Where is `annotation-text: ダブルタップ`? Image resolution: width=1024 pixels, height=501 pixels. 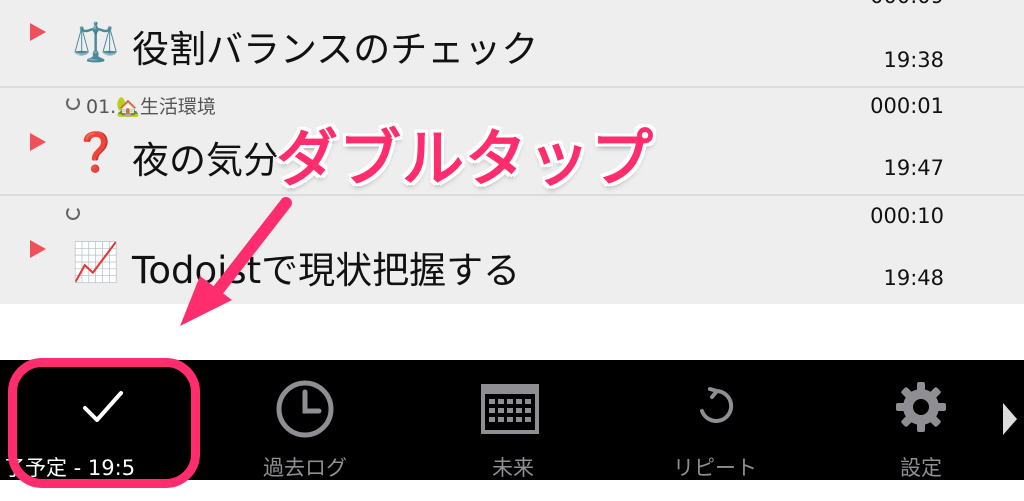
annotation-text: ダブルタップ is located at coordinates (465, 158).